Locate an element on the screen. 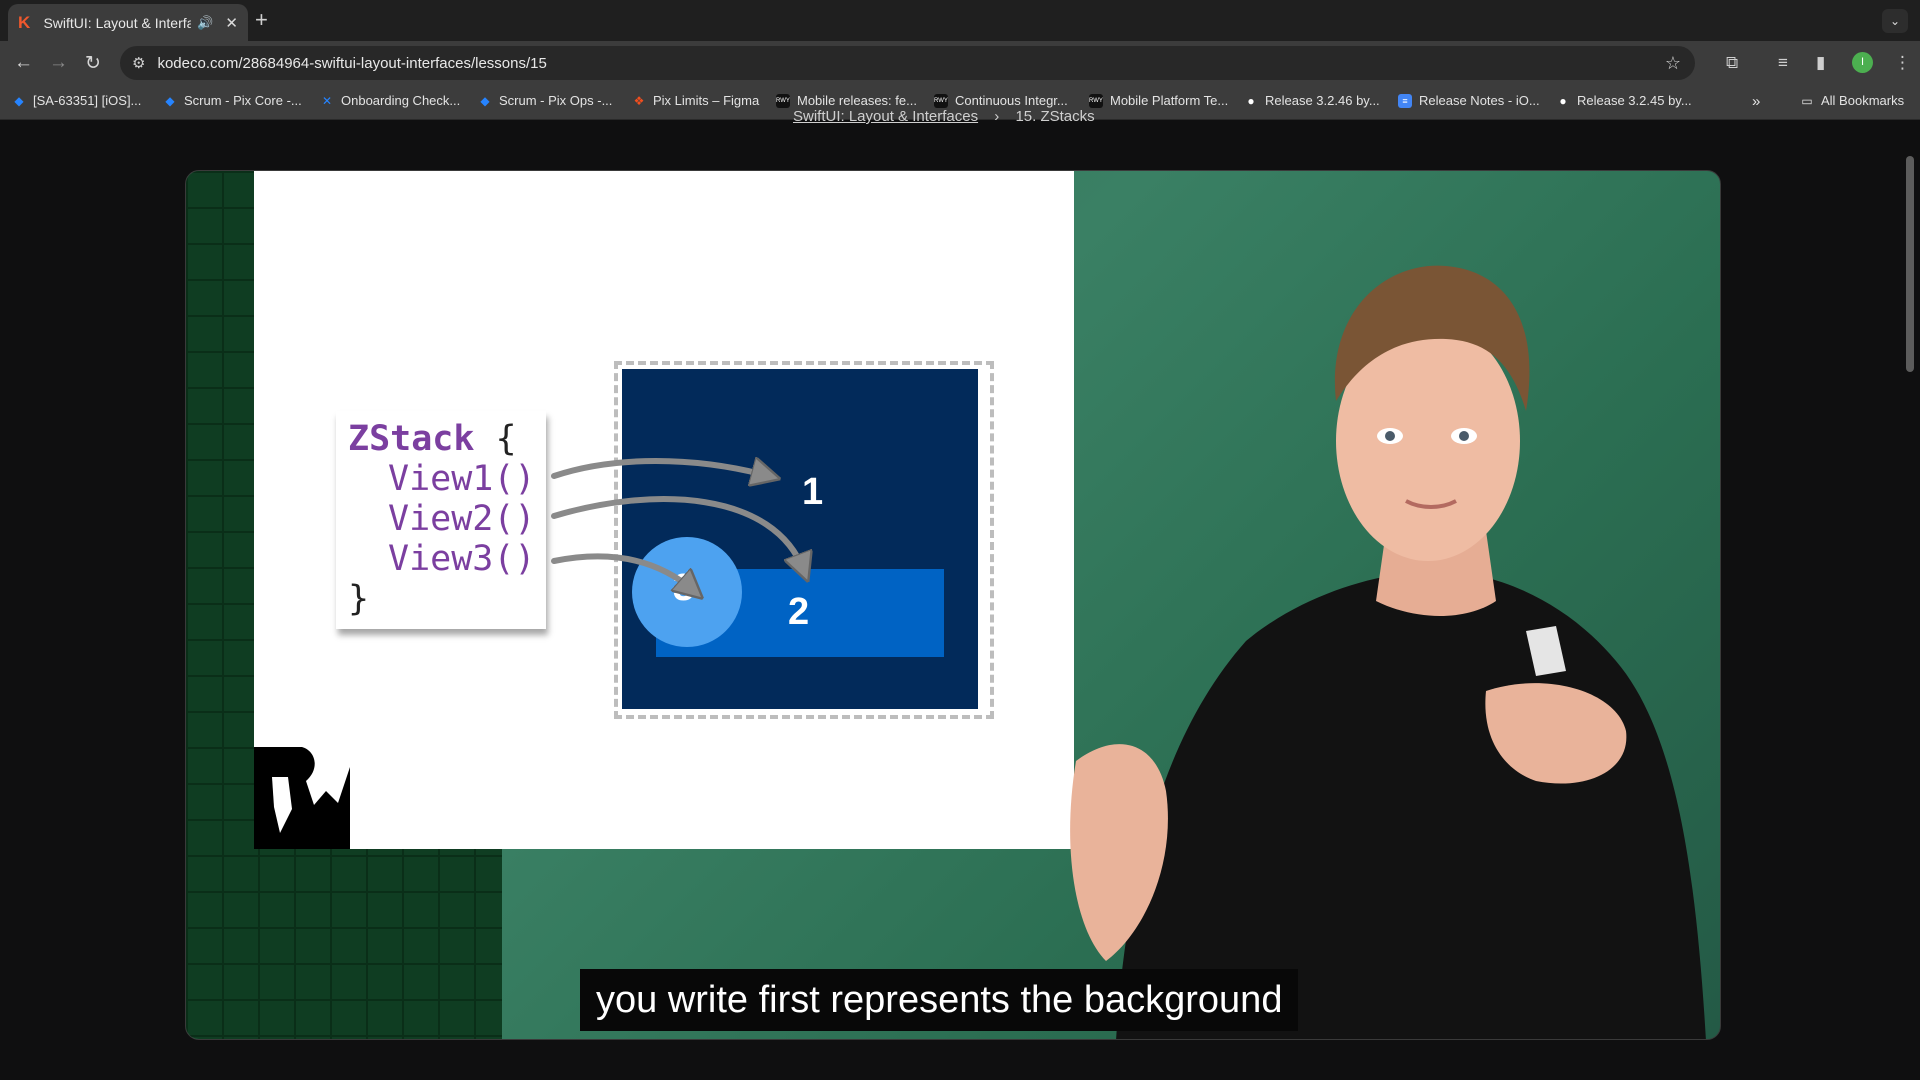 This screenshot has height=1080, width=1920. jira-icon: ✕ is located at coordinates (327, 100).